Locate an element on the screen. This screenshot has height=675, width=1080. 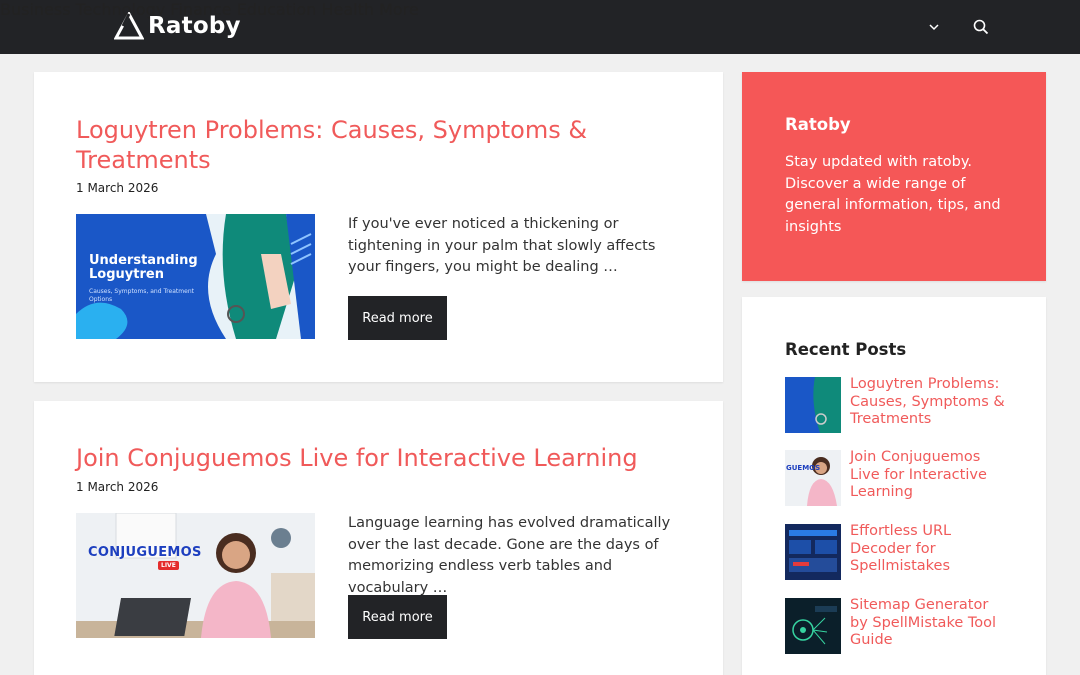
nav-education: Education is located at coordinates (277, 9).